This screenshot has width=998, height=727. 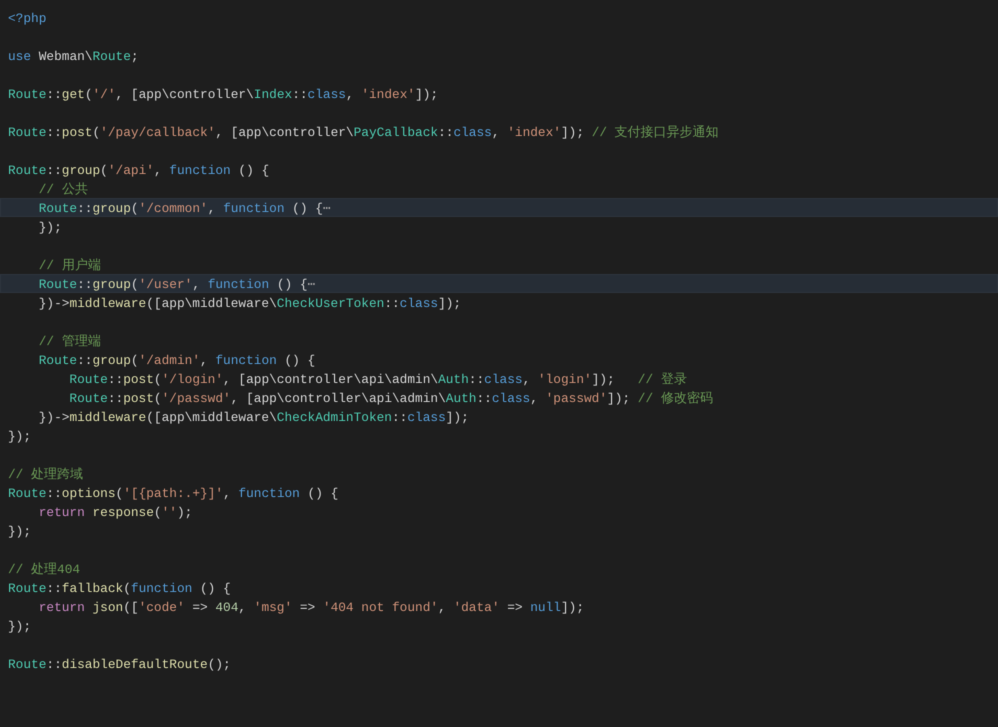 What do you see at coordinates (250, 303) in the screenshot?
I see `code-line: })->middleware([app\middleware\CheckUserToken::class]);` at bounding box center [250, 303].